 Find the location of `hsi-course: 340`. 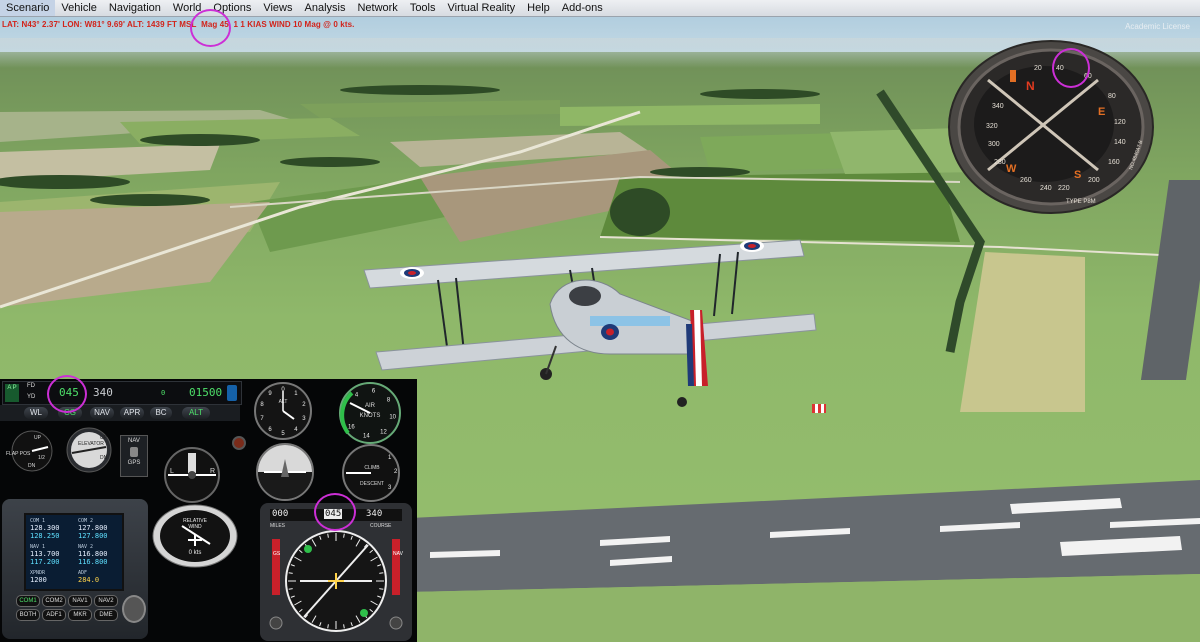

hsi-course: 340 is located at coordinates (374, 514).